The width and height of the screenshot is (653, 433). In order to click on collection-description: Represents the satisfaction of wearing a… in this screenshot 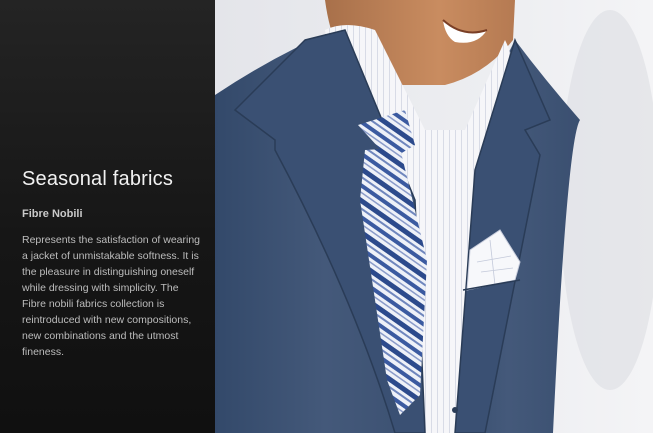, I will do `click(111, 296)`.